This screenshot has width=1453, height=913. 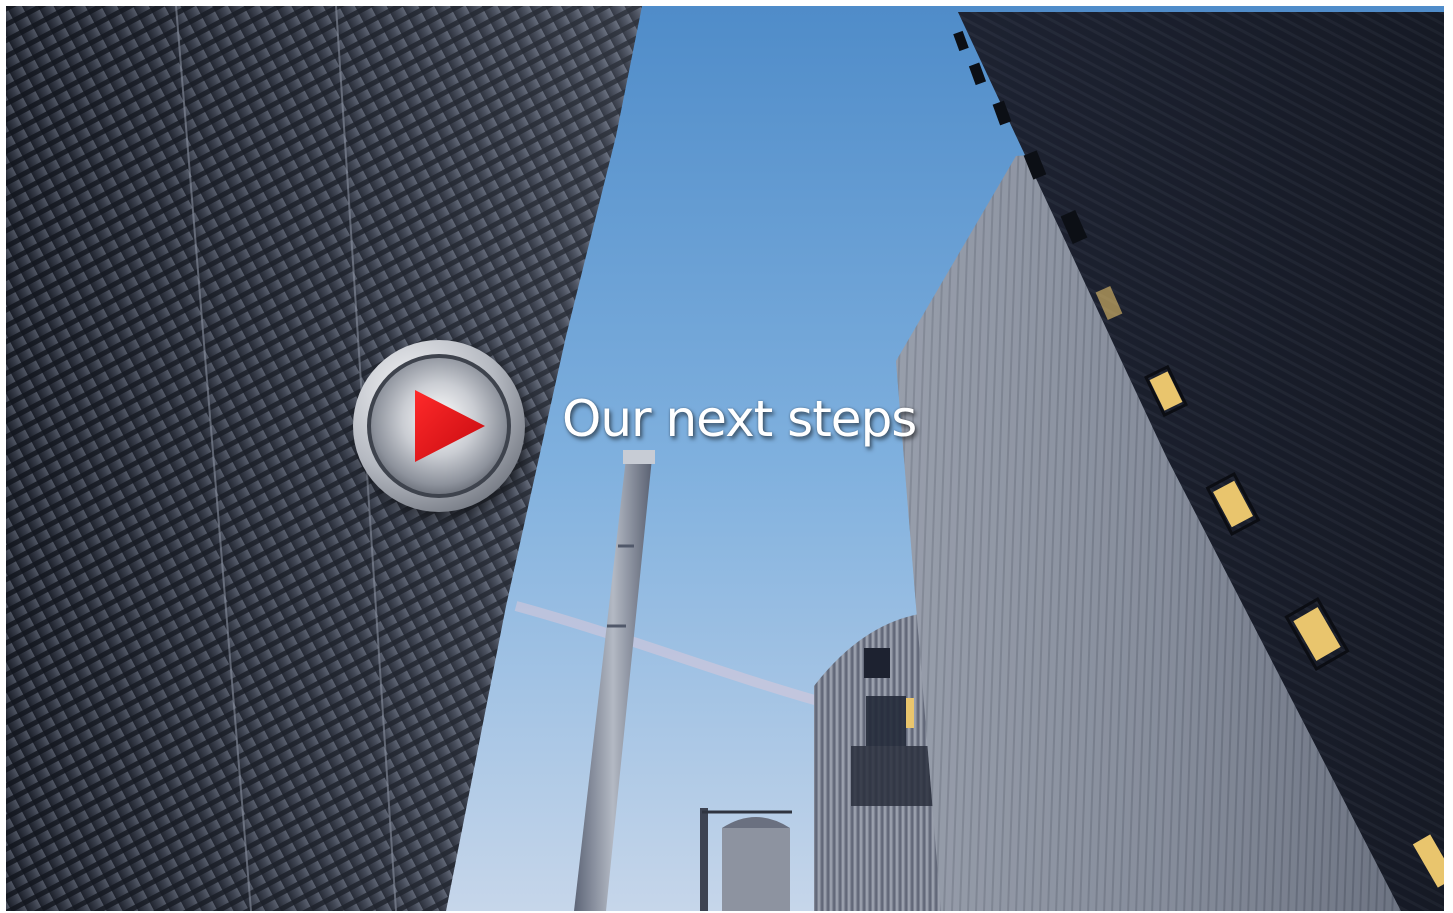 I want to click on play-icon, so click(x=439, y=426).